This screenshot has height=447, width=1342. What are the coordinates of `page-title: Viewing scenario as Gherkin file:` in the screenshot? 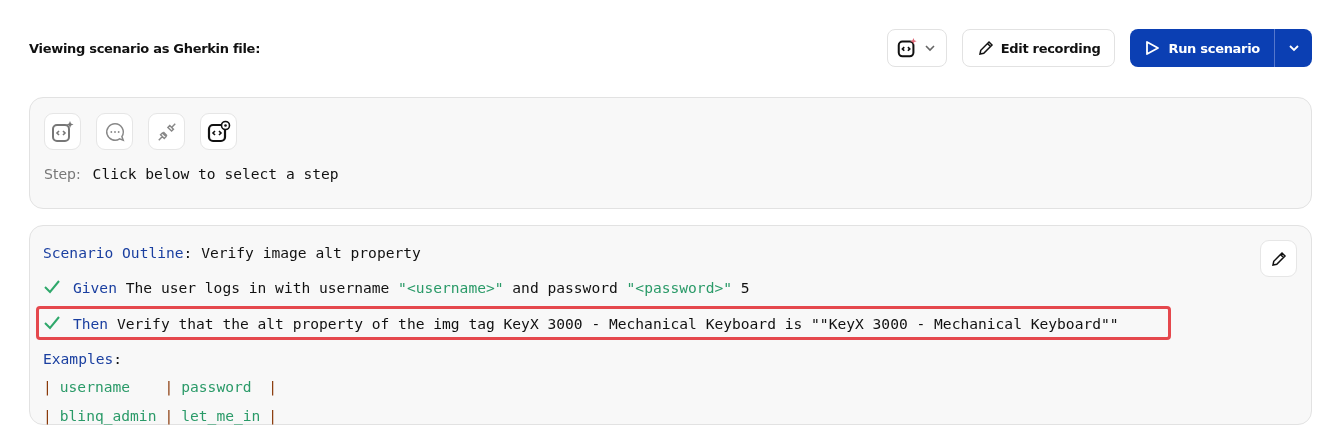 It's located at (145, 48).